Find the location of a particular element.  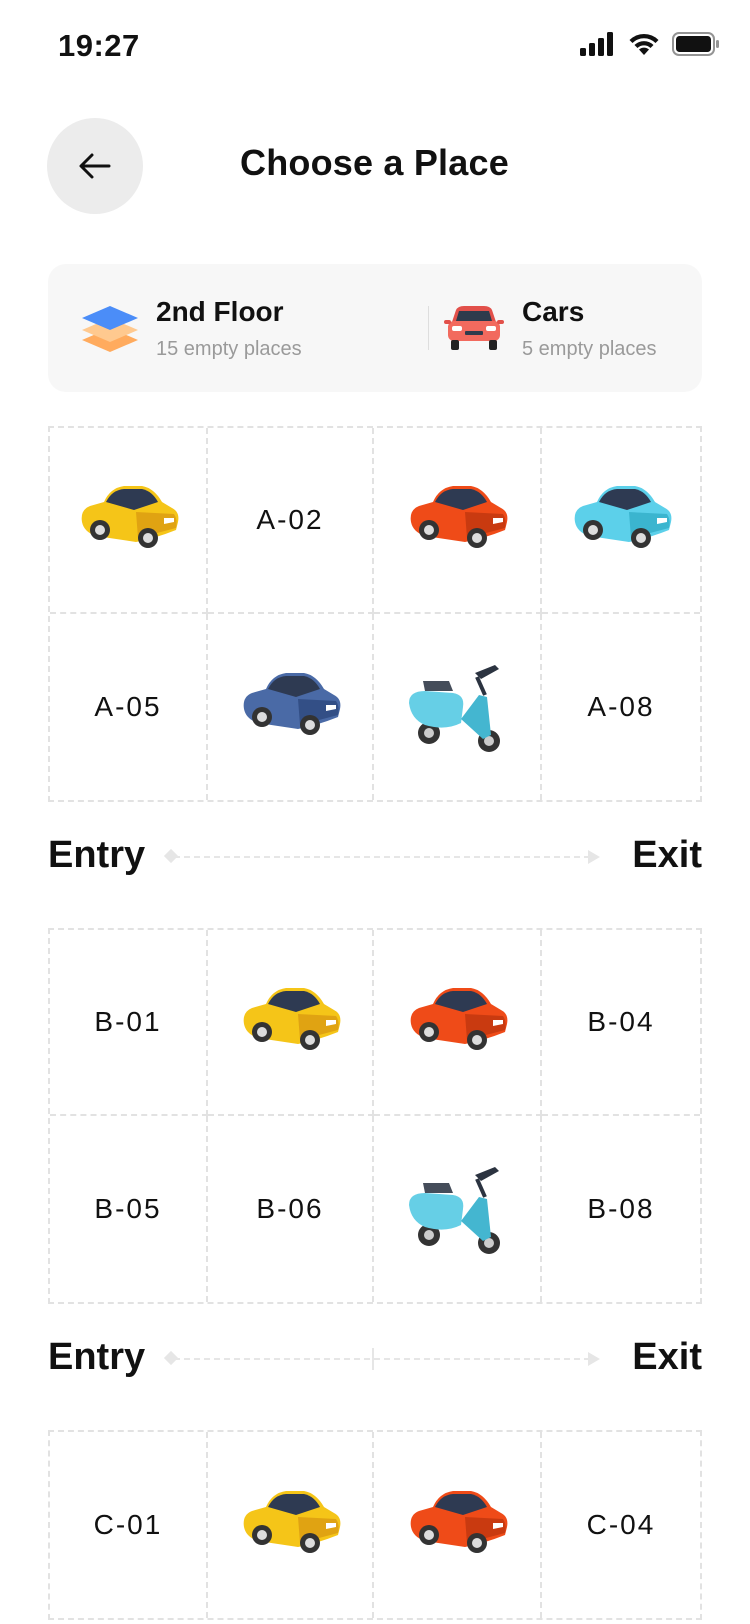

status-icons is located at coordinates (650, 44).